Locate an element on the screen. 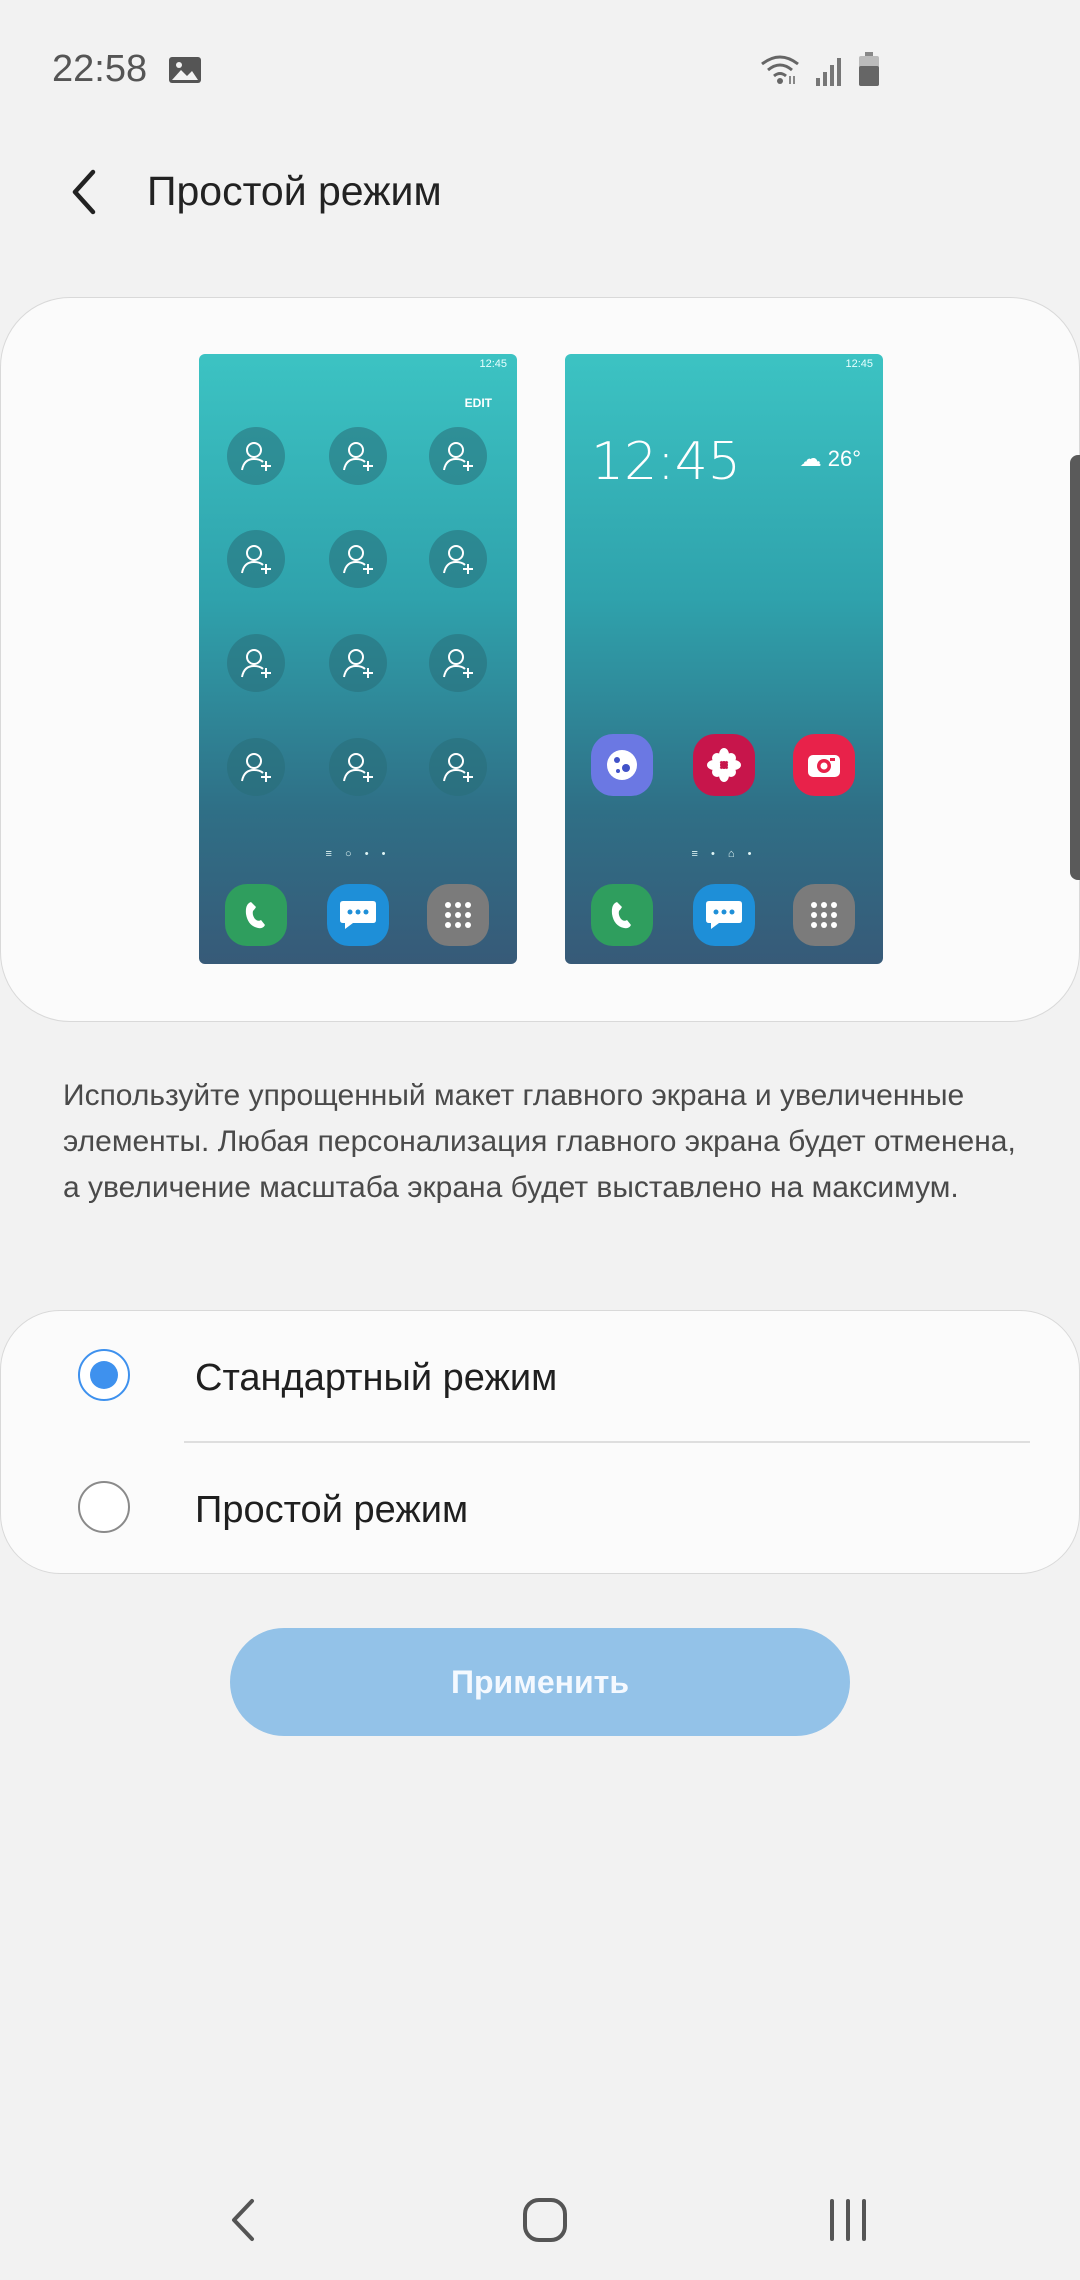  back-button is located at coordinates (84, 192).